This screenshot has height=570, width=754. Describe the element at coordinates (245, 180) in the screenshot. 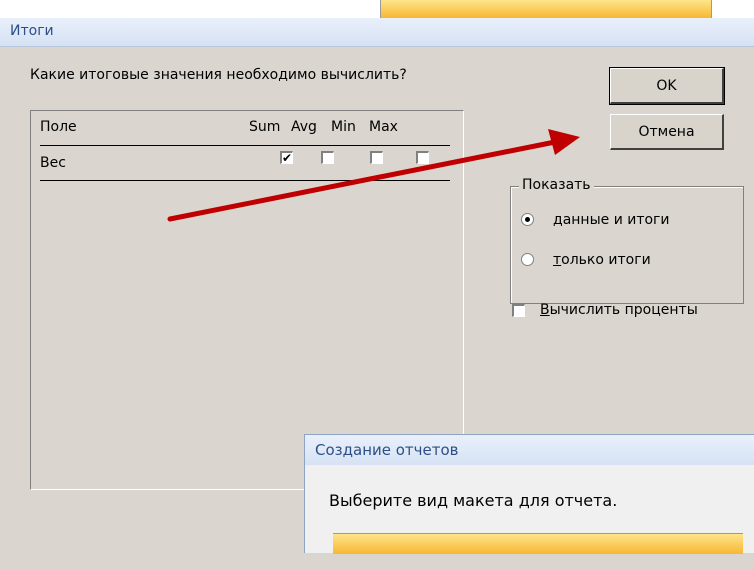

I see `row-divider` at that location.